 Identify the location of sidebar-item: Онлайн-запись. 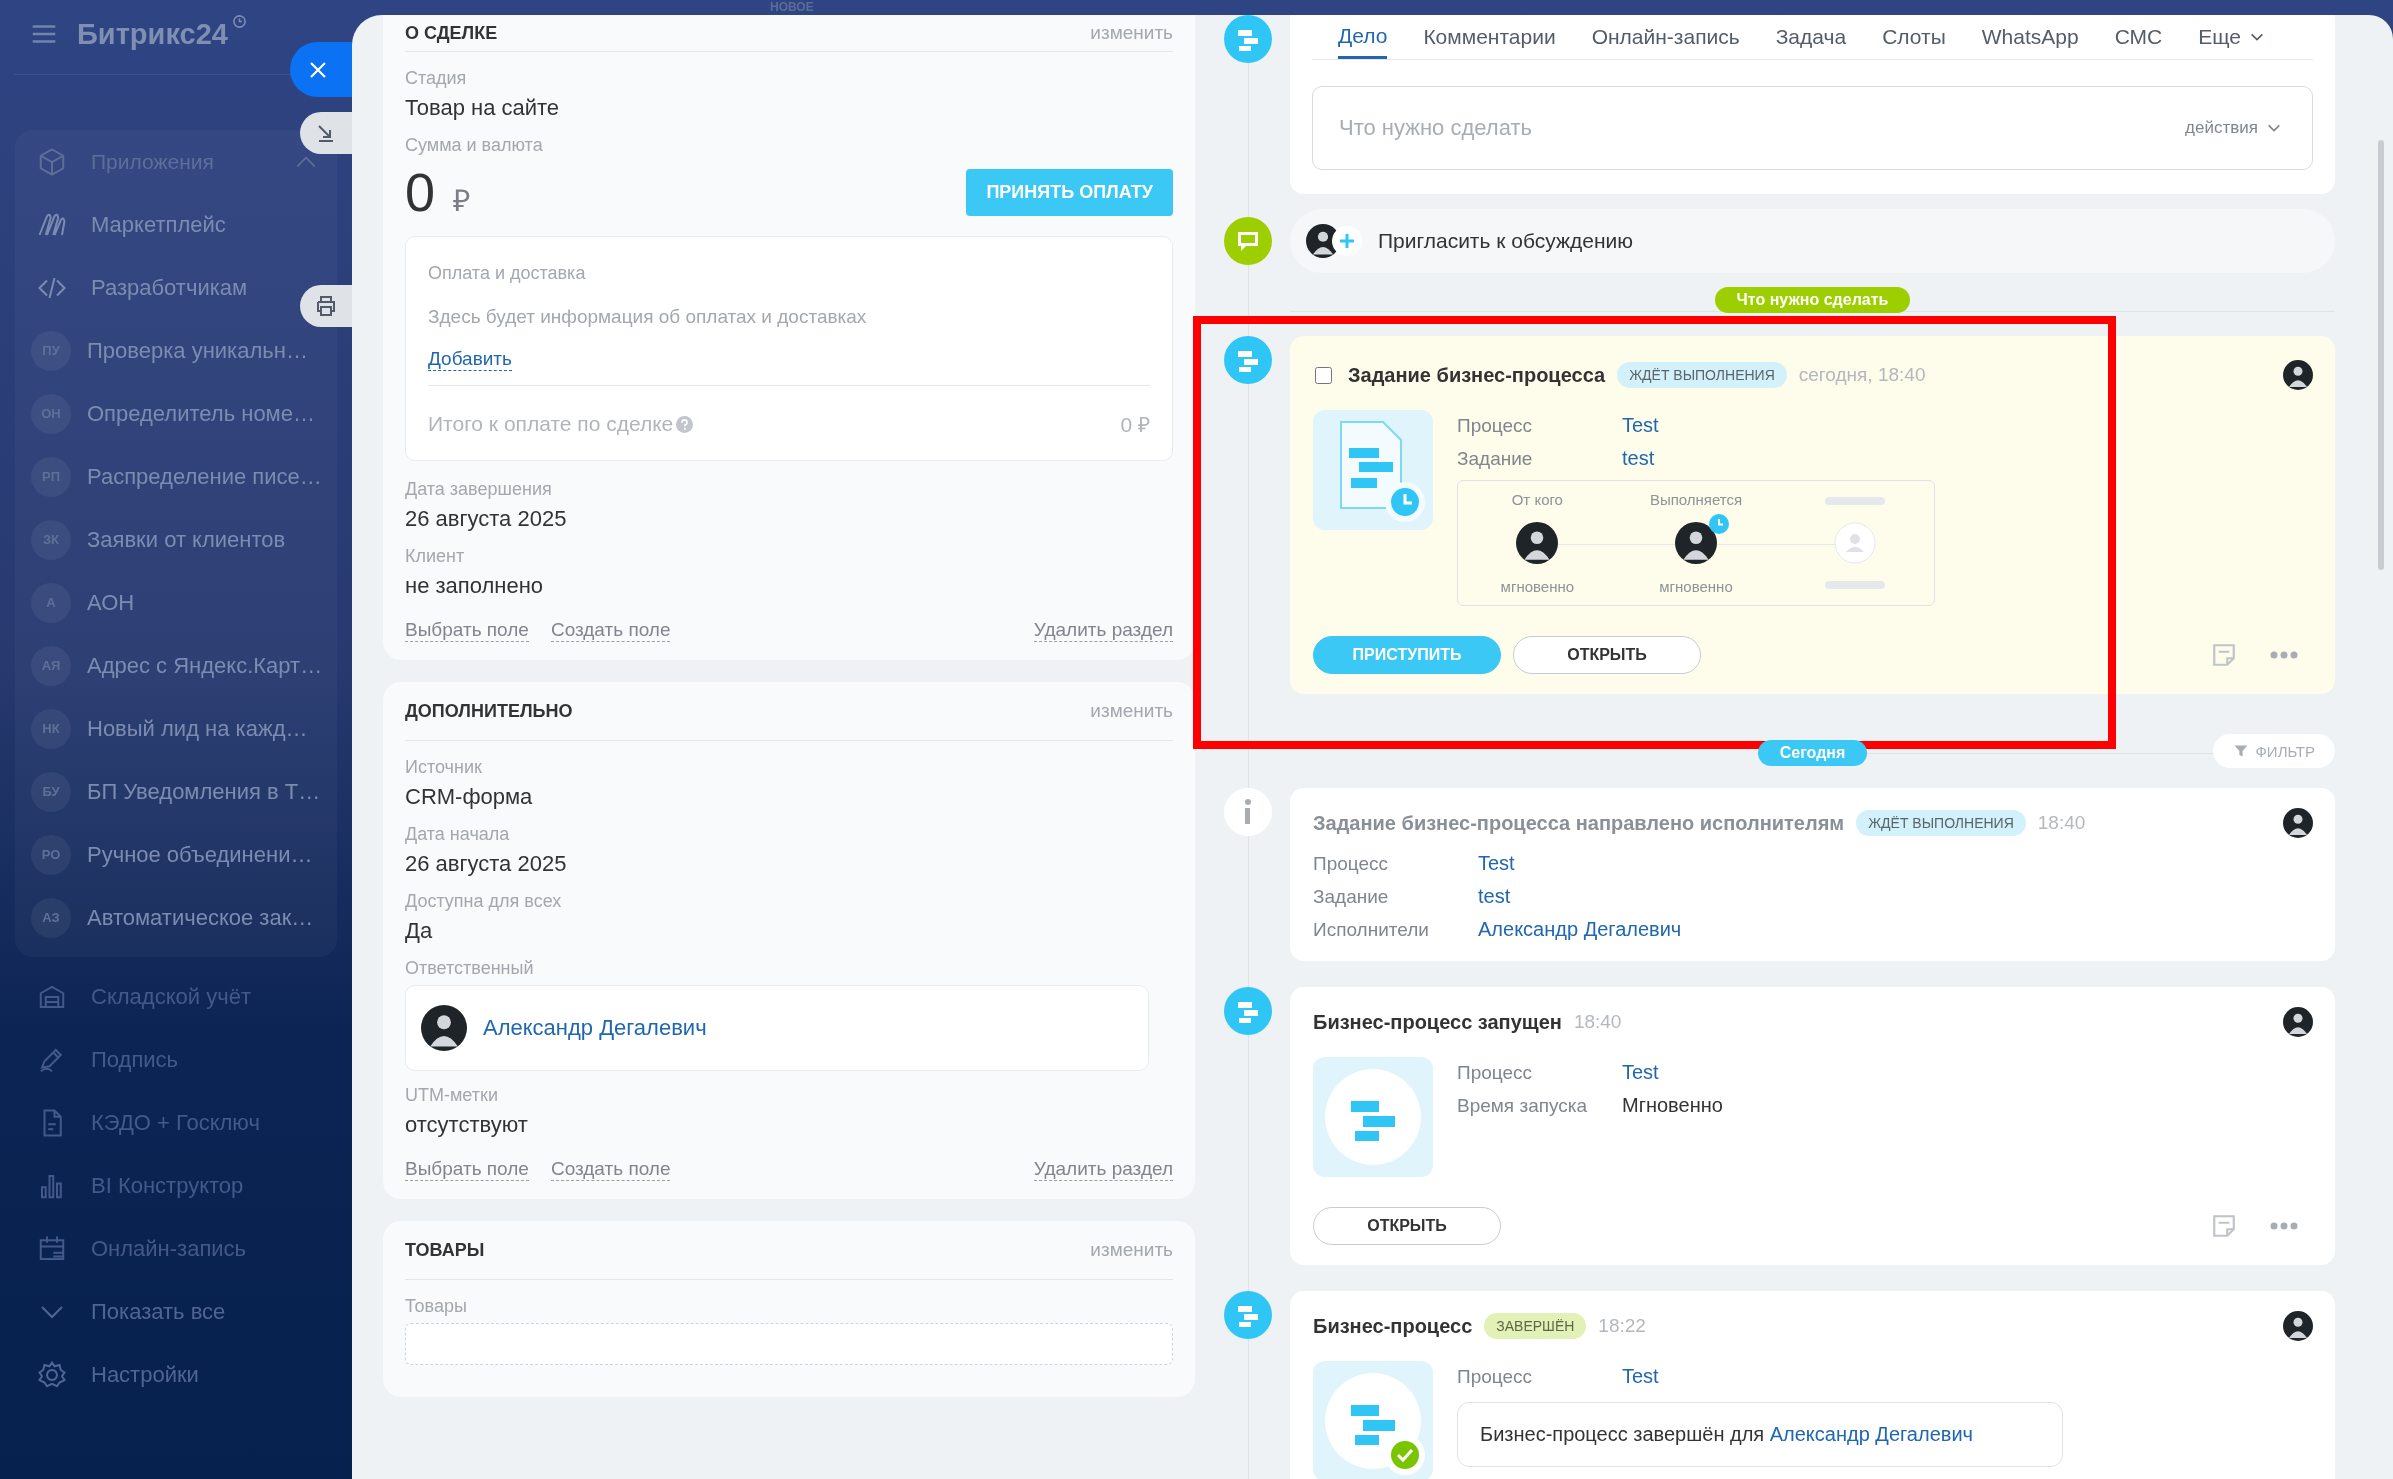
(176, 1248).